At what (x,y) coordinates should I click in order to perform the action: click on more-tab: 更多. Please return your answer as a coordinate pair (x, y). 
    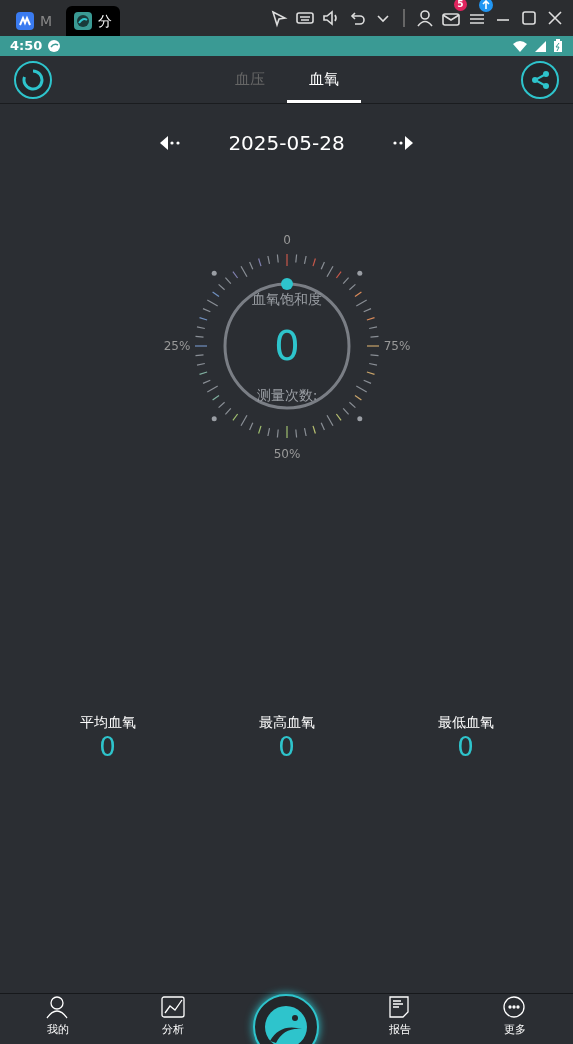
    Looking at the image, I should click on (515, 1019).